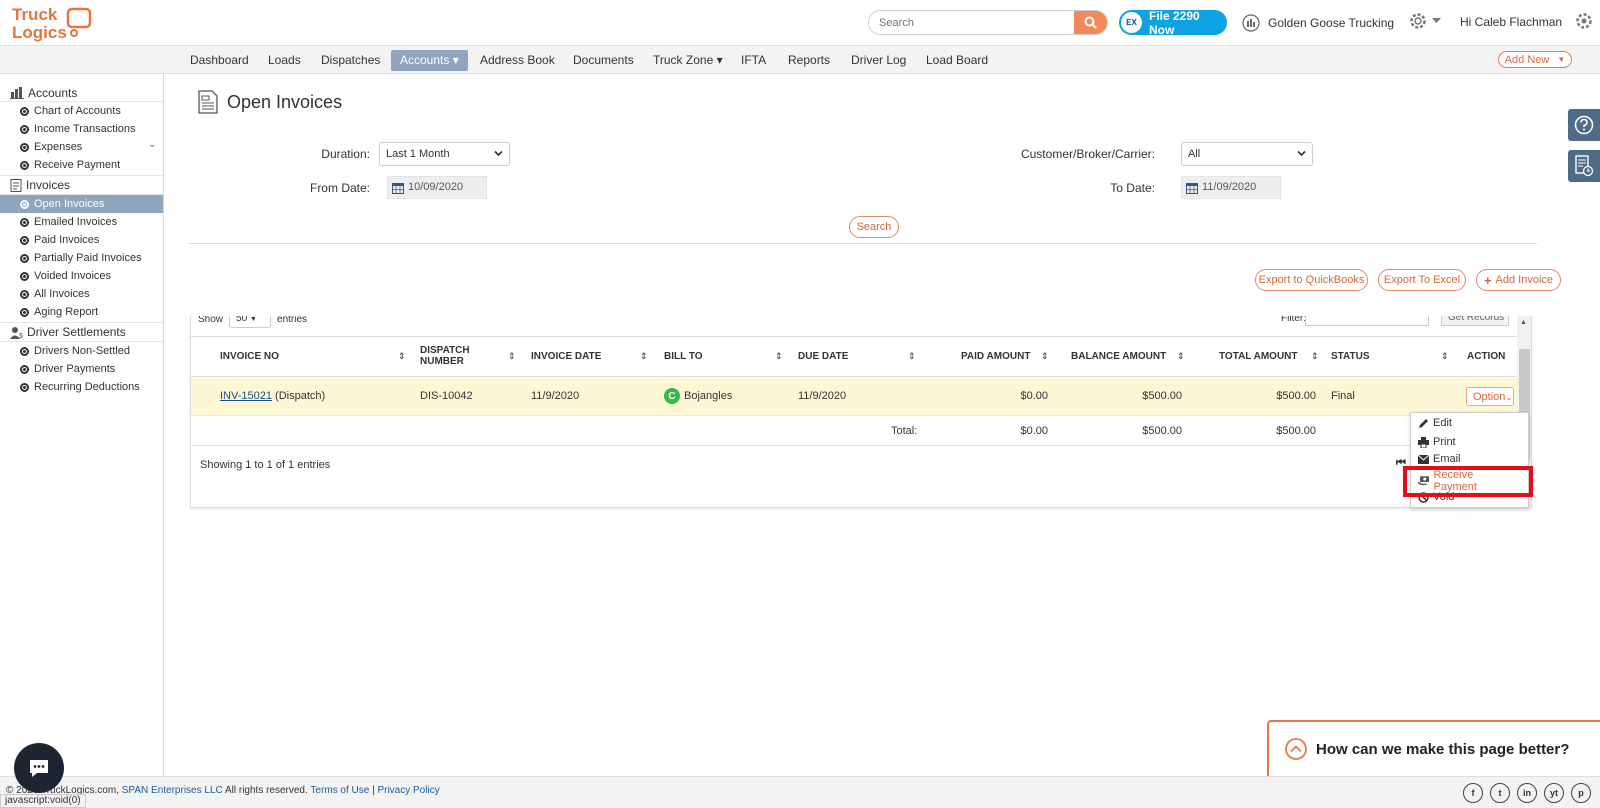 The image size is (1600, 808). I want to click on col-dispatch-number: DISPATCH NUMBER, so click(445, 356).